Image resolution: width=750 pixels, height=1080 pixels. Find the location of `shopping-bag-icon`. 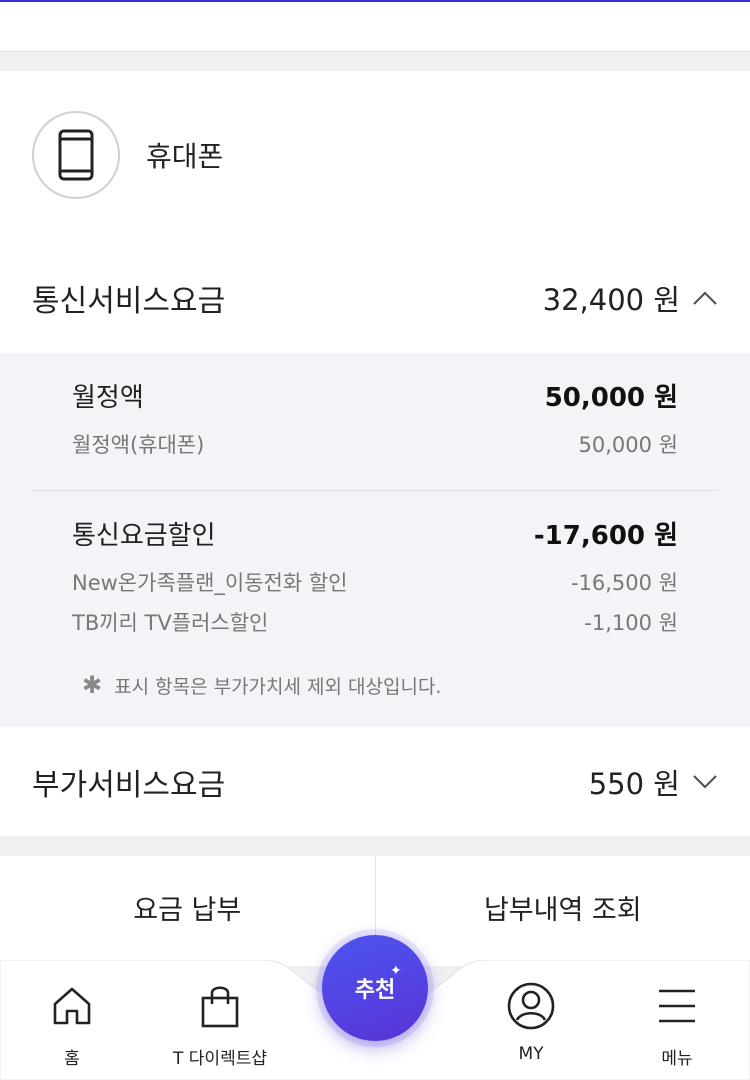

shopping-bag-icon is located at coordinates (220, 1007).